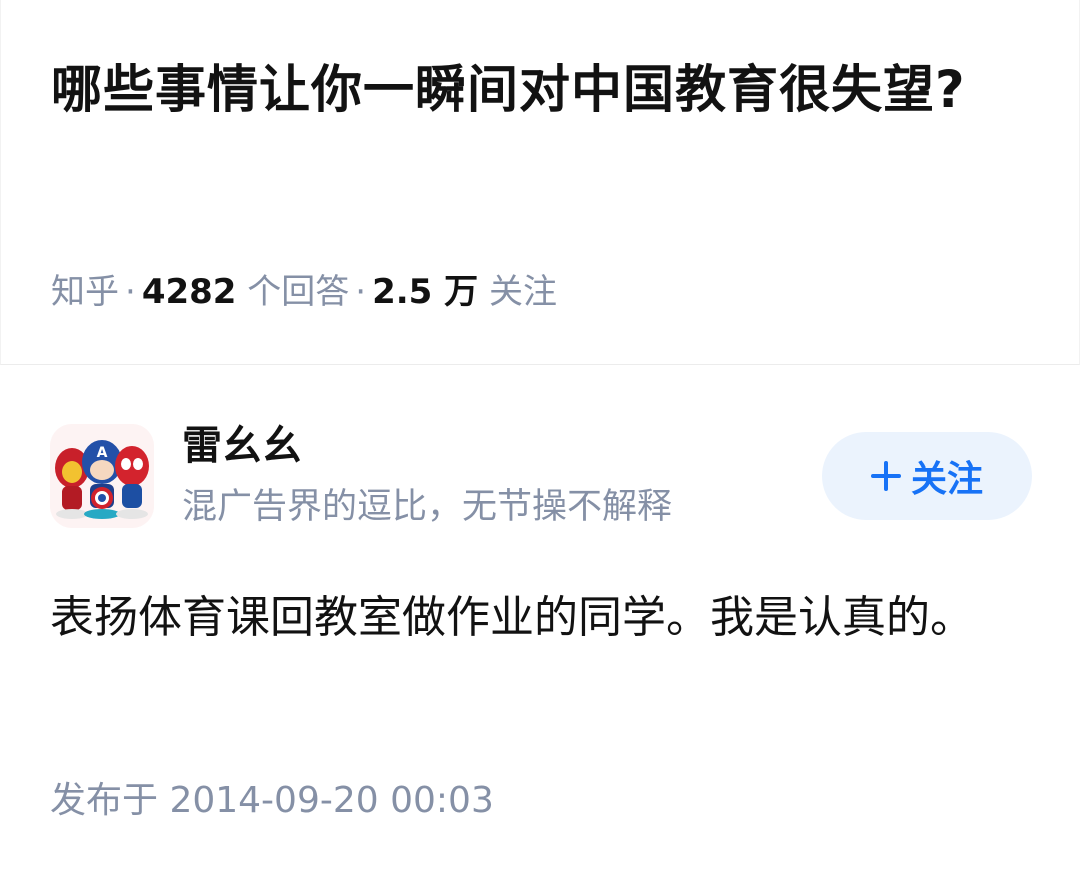 The image size is (1080, 877). I want to click on follow-button: 关注, so click(927, 476).